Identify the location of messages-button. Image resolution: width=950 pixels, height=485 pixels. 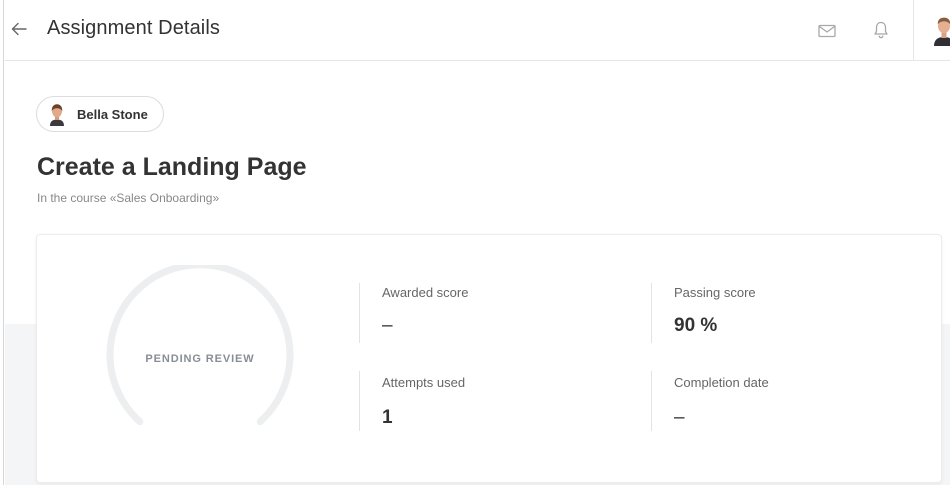
(827, 31).